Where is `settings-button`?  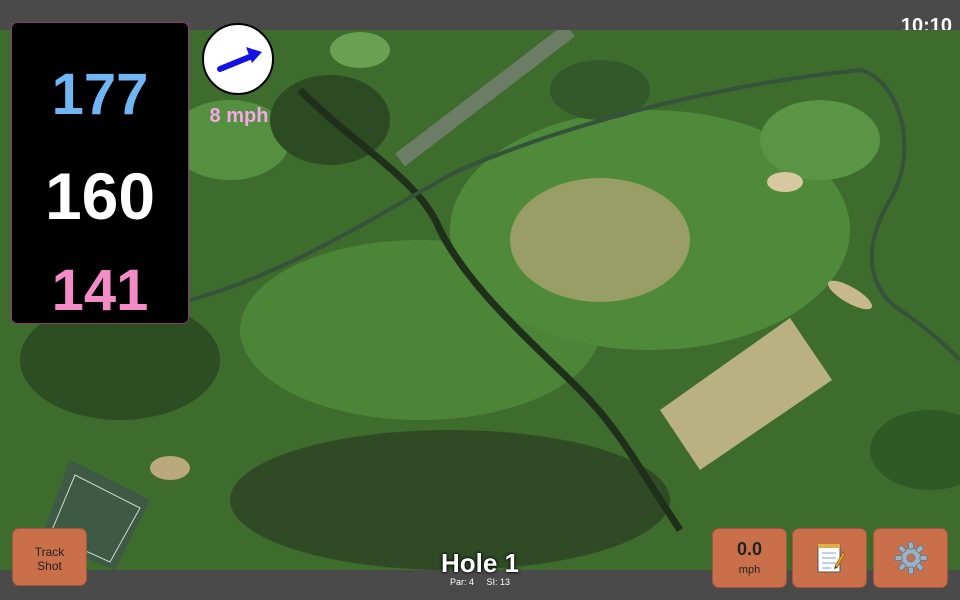
settings-button is located at coordinates (910, 558).